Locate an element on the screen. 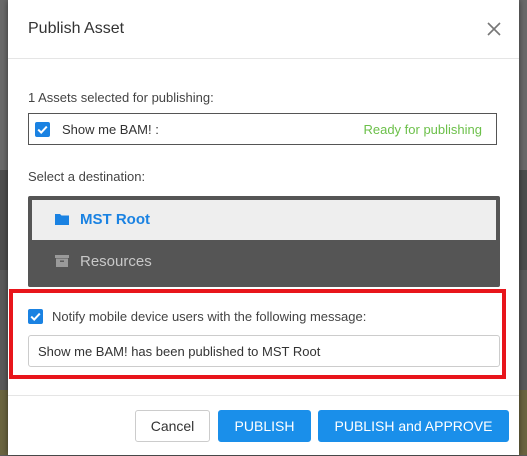 This screenshot has height=456, width=527. assets-selected-label: 1 Assets selected for publishing: is located at coordinates (121, 97).